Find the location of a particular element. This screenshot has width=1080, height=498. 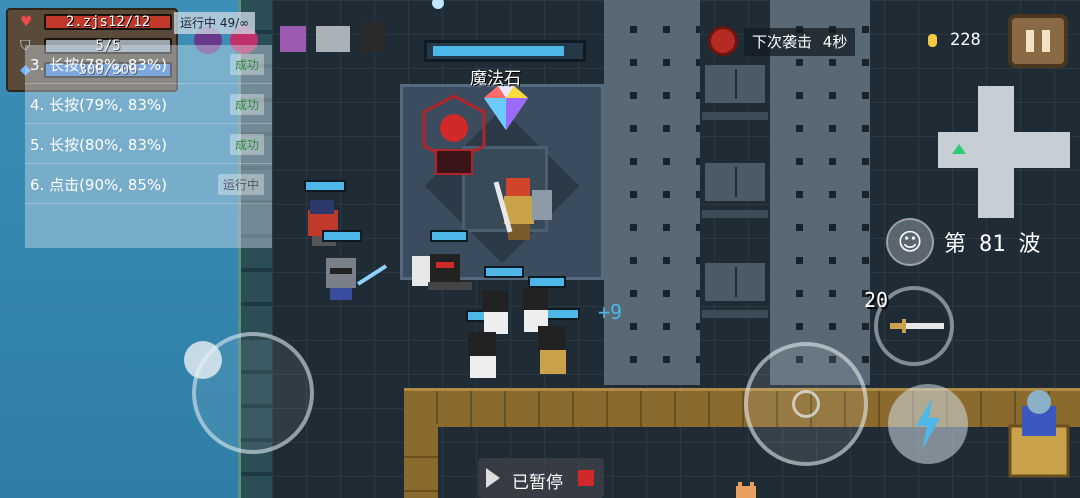

heal-popup: +9 is located at coordinates (610, 312).